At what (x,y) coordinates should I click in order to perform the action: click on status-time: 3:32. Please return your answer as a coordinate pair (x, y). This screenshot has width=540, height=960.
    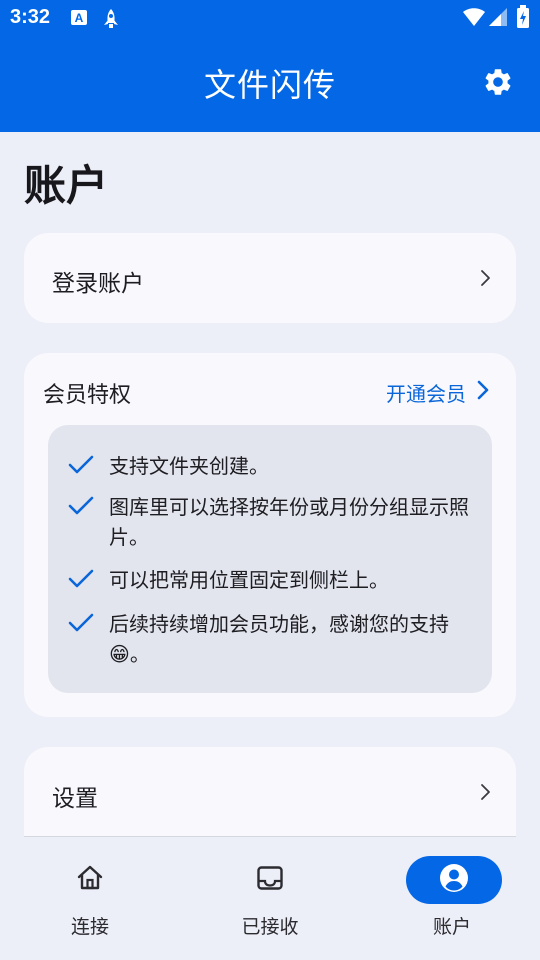
    Looking at the image, I should click on (30, 17).